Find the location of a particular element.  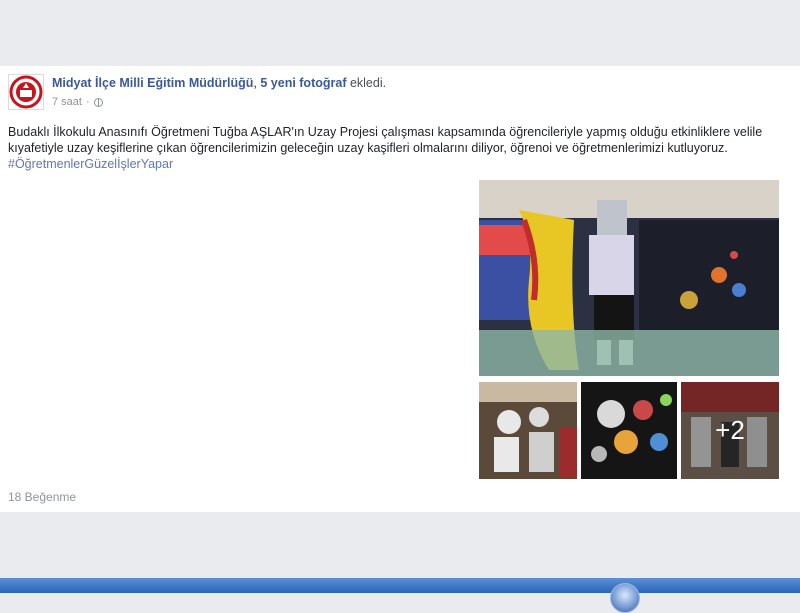

planets-photo is located at coordinates (629, 430).